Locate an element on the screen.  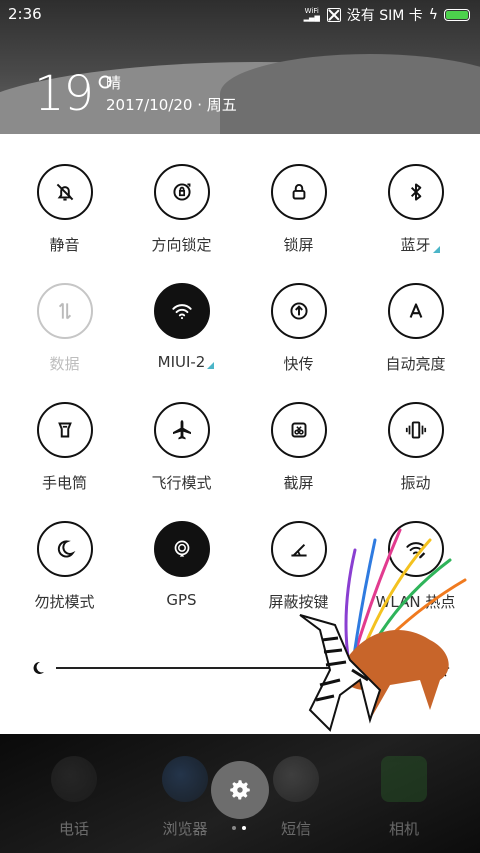
tile-wifi: MIUI-2 is located at coordinates (181, 327).